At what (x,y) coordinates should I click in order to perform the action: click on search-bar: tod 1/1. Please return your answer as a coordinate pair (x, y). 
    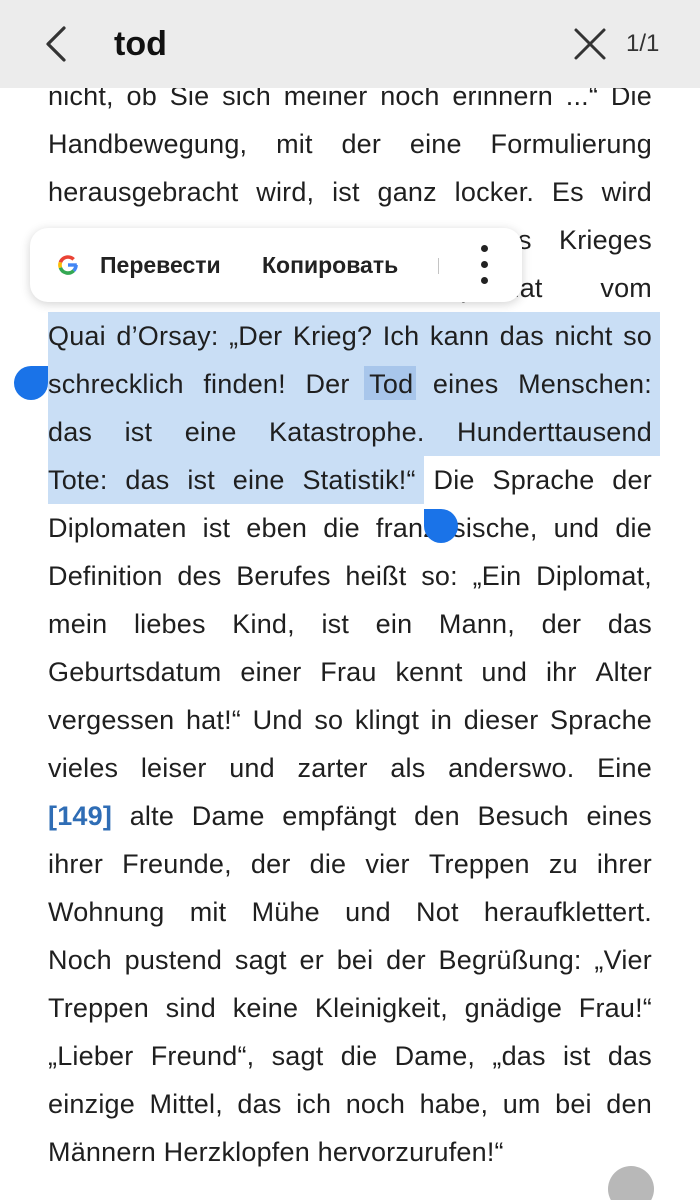
    Looking at the image, I should click on (350, 44).